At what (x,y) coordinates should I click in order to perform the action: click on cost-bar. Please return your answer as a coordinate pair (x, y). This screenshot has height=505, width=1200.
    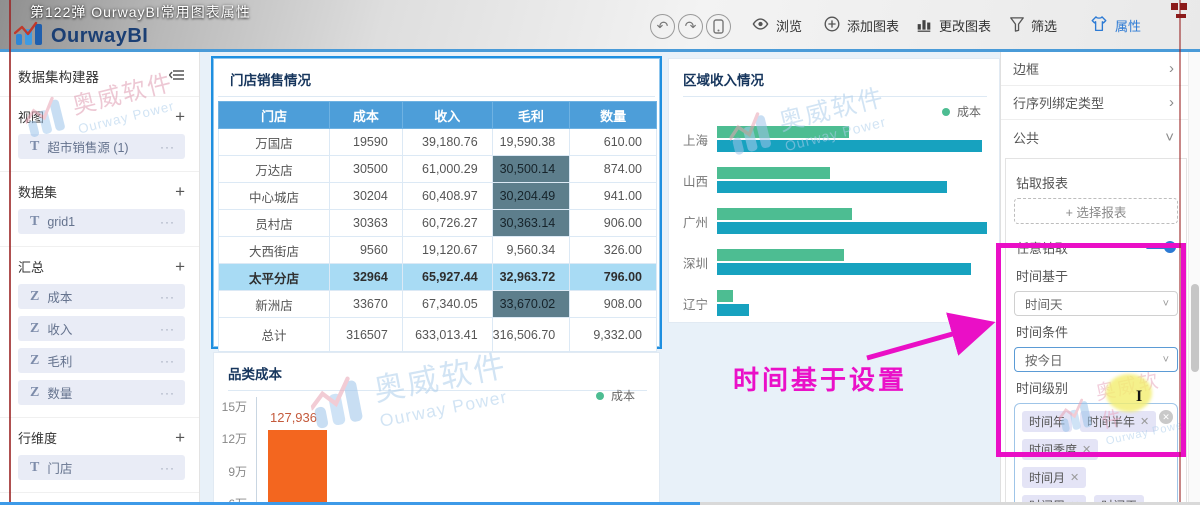
    Looking at the image, I should click on (297, 467).